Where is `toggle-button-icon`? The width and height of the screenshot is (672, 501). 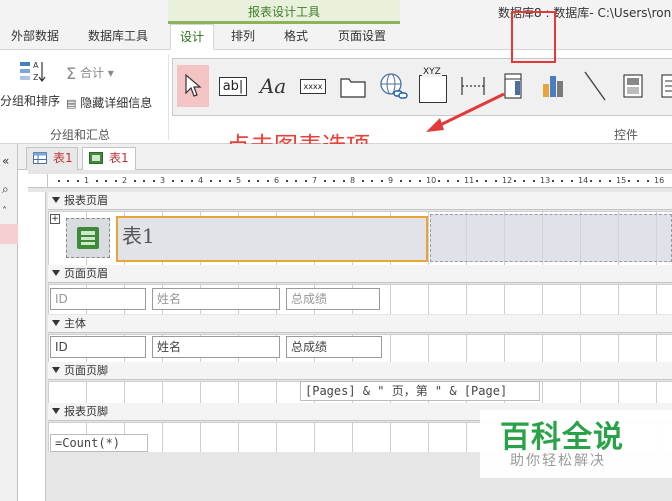
toggle-button-icon is located at coordinates (633, 86).